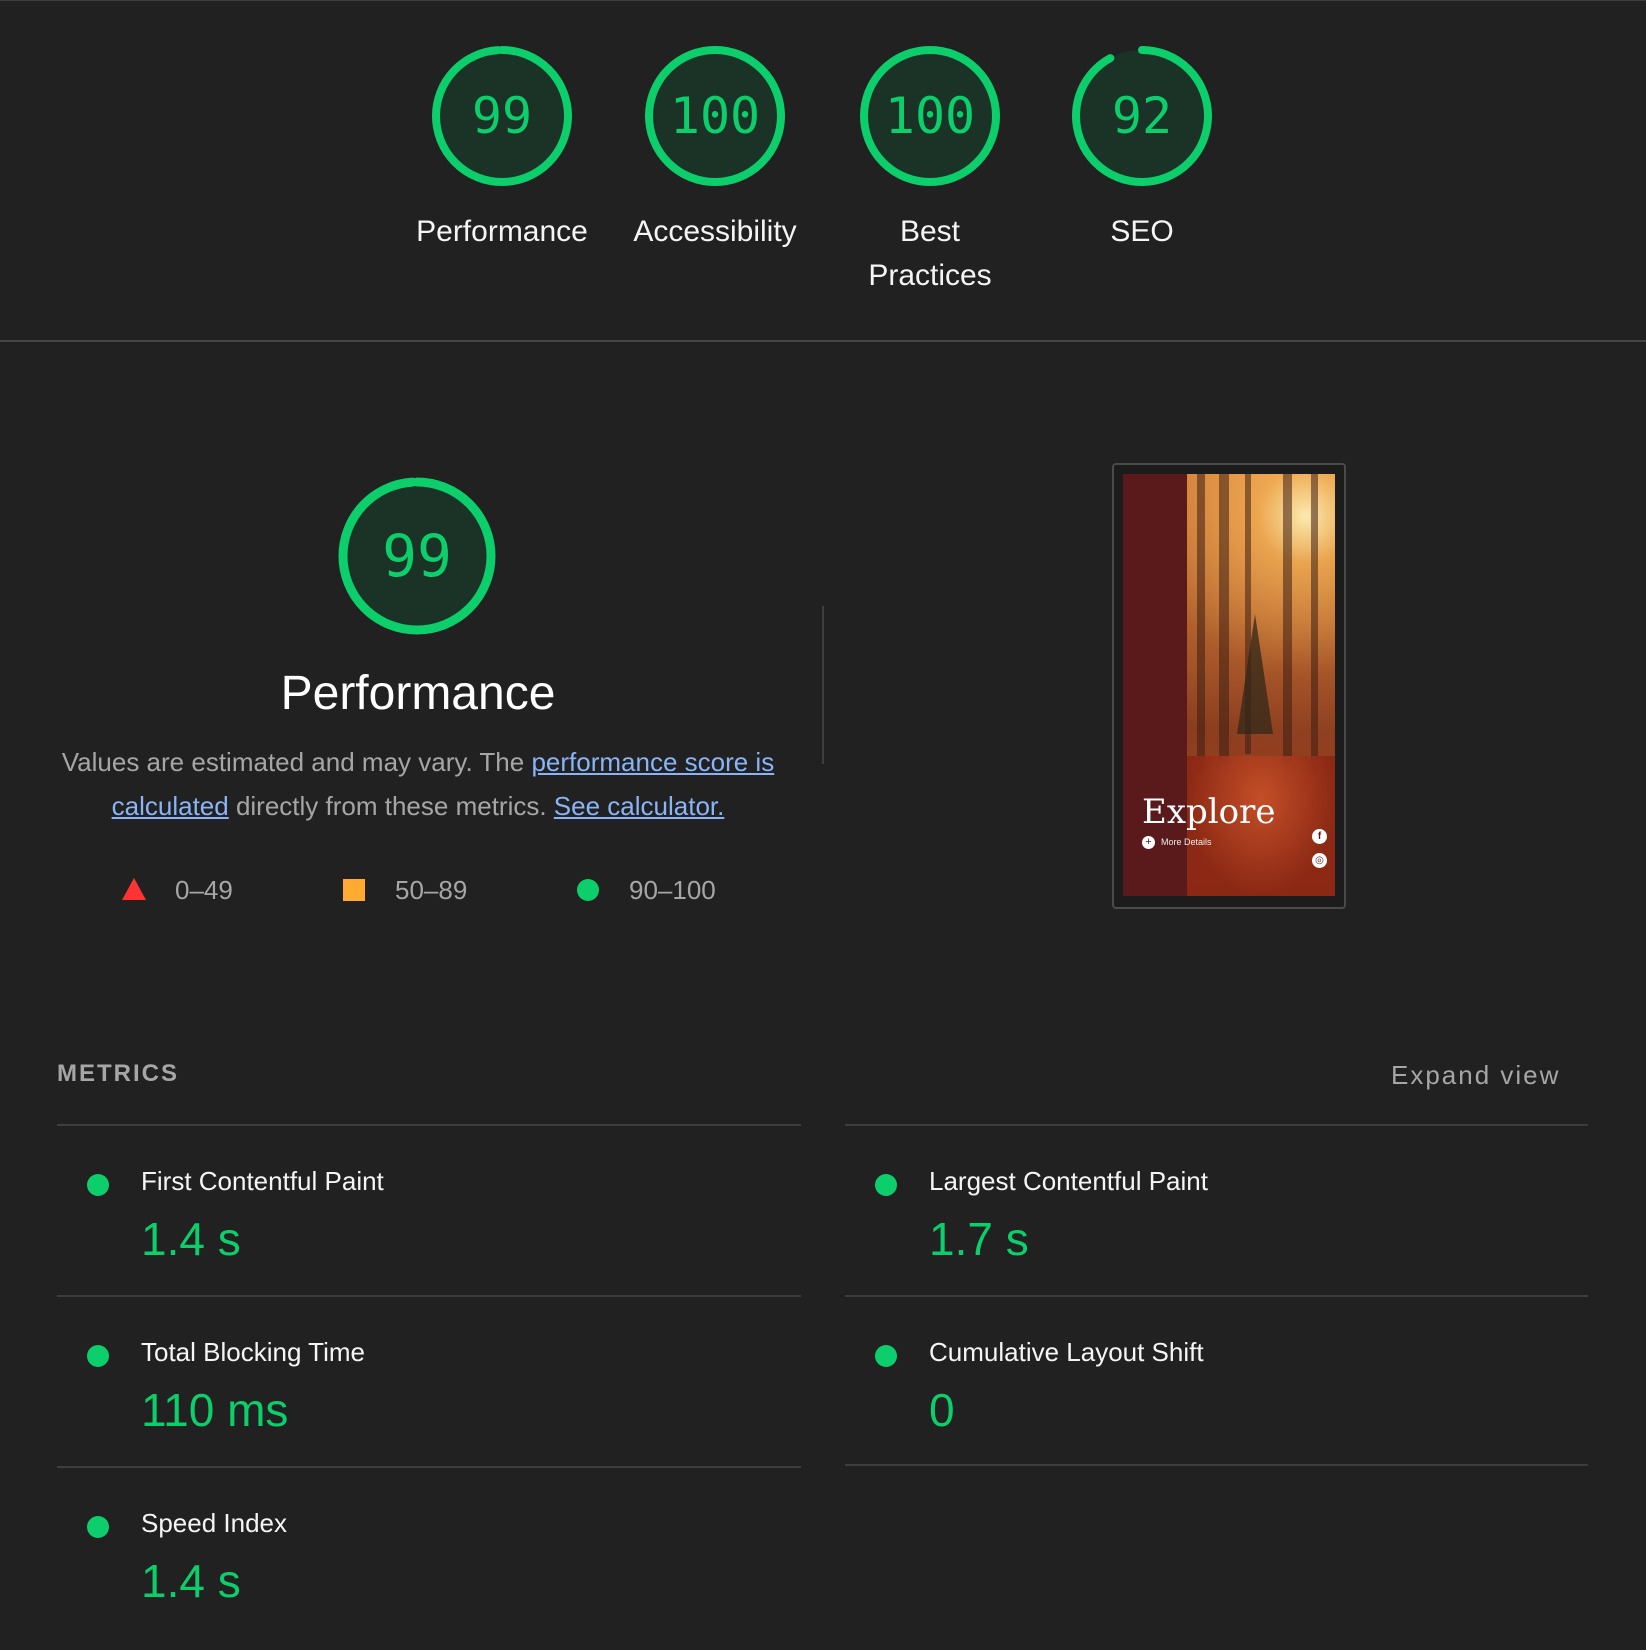 Image resolution: width=1646 pixels, height=1650 pixels. I want to click on gauge-label: Best Practices, so click(930, 253).